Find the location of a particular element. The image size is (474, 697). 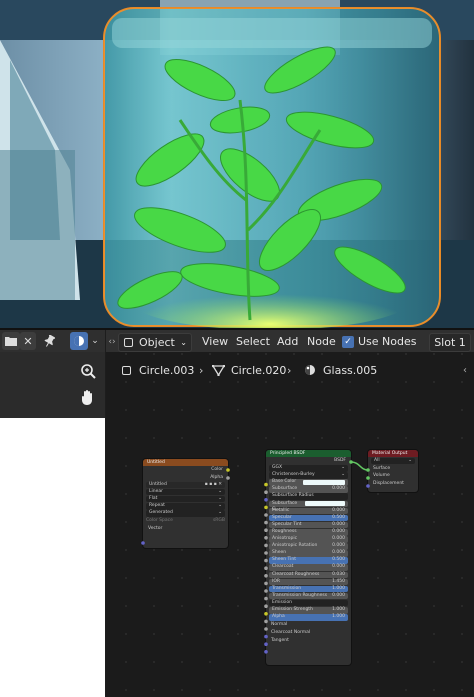

image-node-title: Untitled is located at coordinates (156, 462).